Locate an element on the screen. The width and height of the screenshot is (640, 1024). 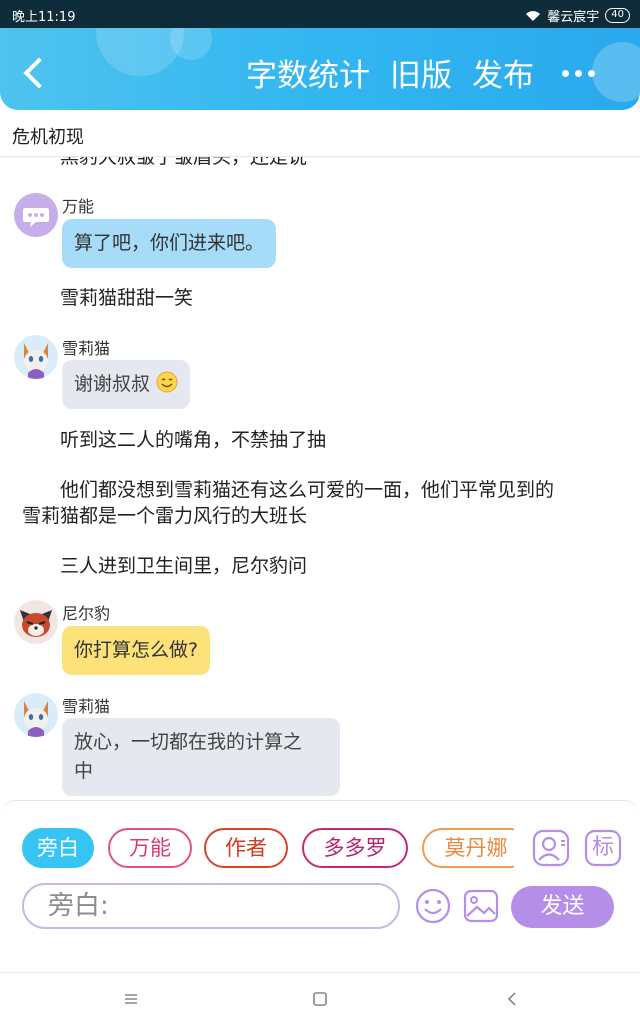
old-version-button: 旧版 is located at coordinates (421, 76).